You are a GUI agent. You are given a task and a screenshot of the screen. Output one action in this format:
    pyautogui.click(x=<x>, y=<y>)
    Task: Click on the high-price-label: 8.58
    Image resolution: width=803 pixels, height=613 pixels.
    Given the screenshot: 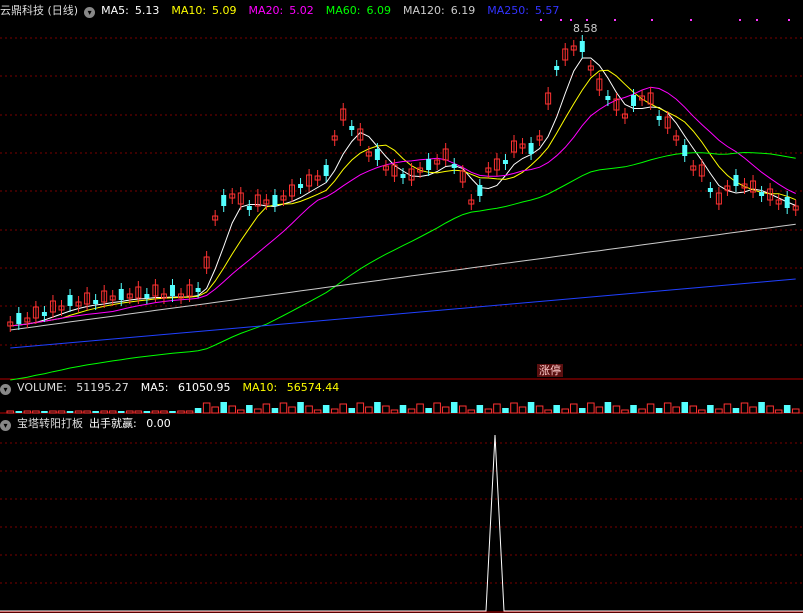 What is the action you would take?
    pyautogui.click(x=585, y=28)
    